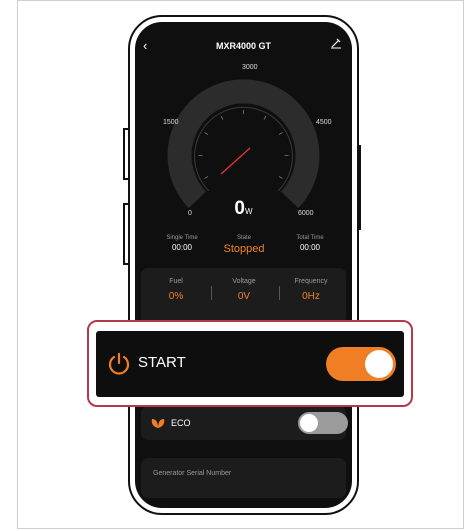 The height and width of the screenshot is (531, 469). What do you see at coordinates (239, 208) in the screenshot?
I see `power-value: 0` at bounding box center [239, 208].